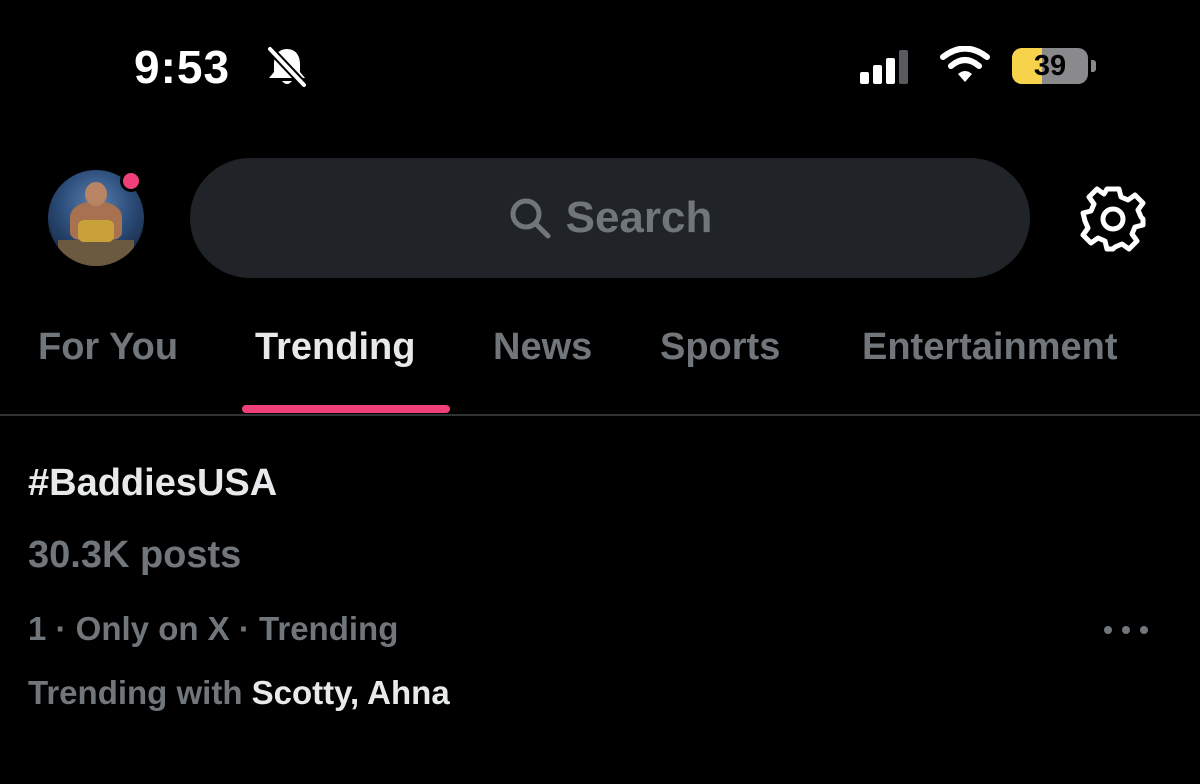 The height and width of the screenshot is (784, 1200). Describe the element at coordinates (1126, 630) in the screenshot. I see `more-horizontal-icon` at that location.